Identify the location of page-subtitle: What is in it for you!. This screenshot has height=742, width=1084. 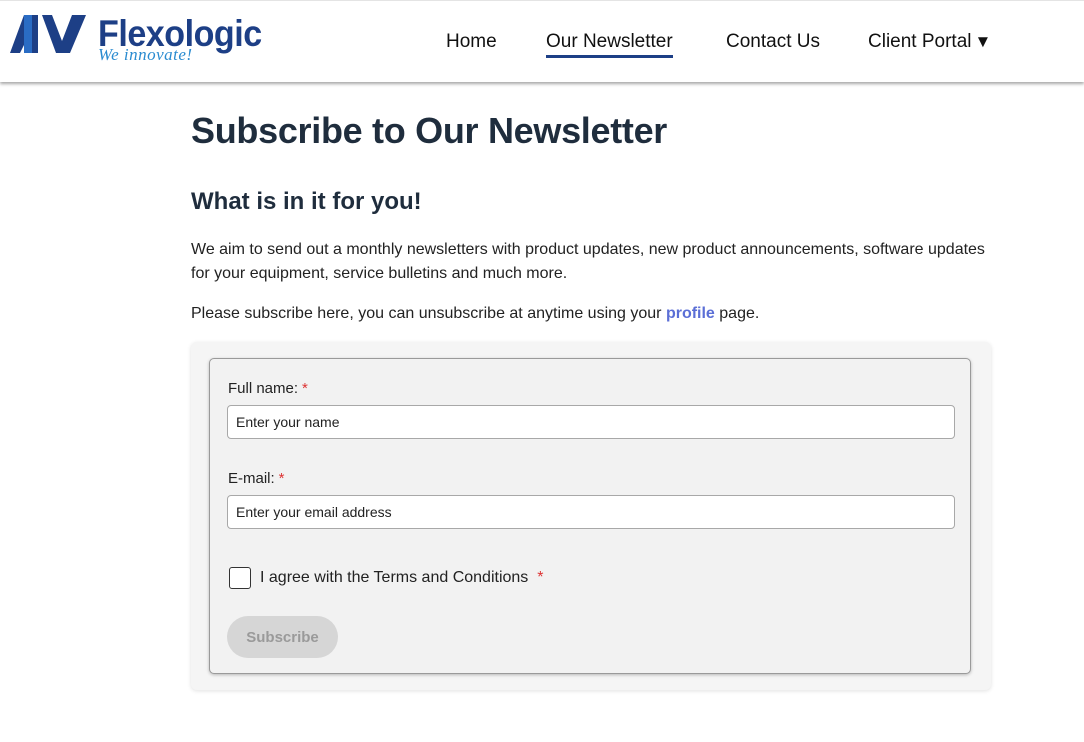
(306, 201).